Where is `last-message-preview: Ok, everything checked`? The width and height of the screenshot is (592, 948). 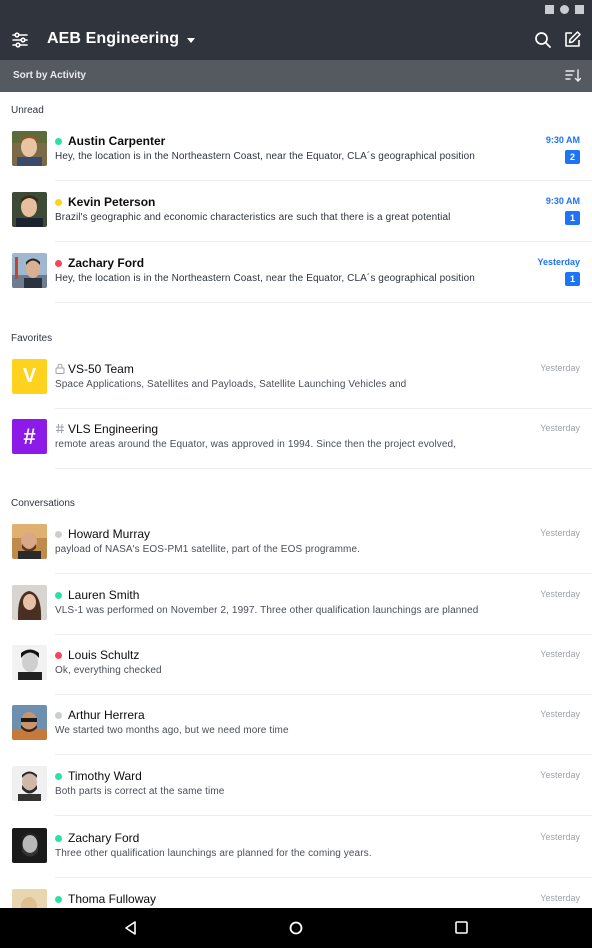 last-message-preview: Ok, everything checked is located at coordinates (108, 670).